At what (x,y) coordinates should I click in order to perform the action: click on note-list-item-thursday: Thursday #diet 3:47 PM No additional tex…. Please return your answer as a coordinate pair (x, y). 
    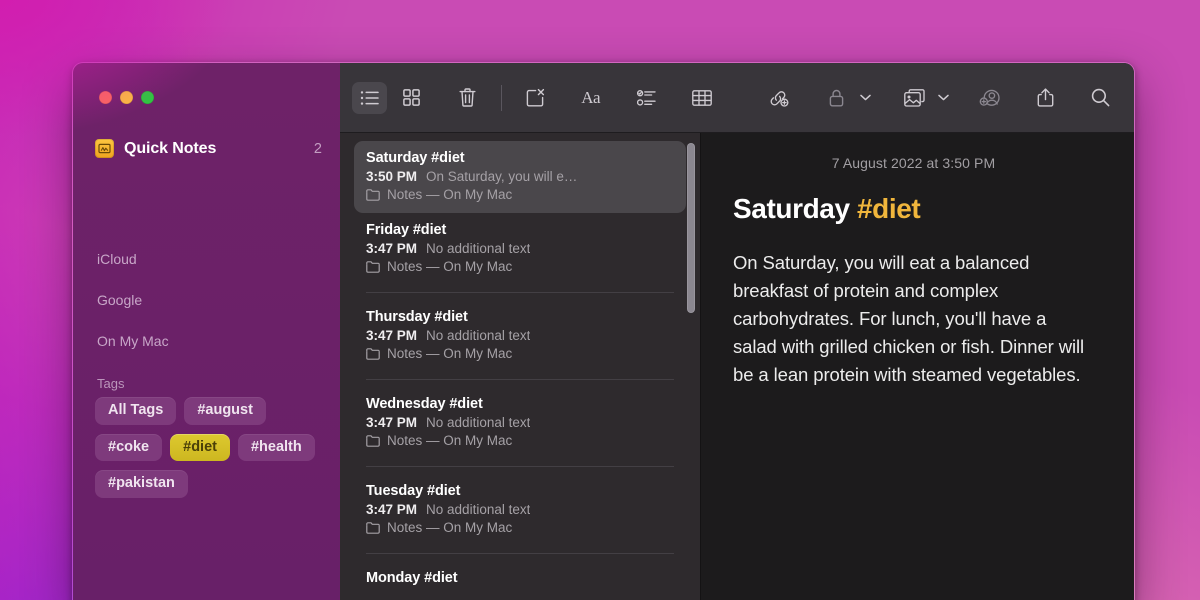
    Looking at the image, I should click on (520, 336).